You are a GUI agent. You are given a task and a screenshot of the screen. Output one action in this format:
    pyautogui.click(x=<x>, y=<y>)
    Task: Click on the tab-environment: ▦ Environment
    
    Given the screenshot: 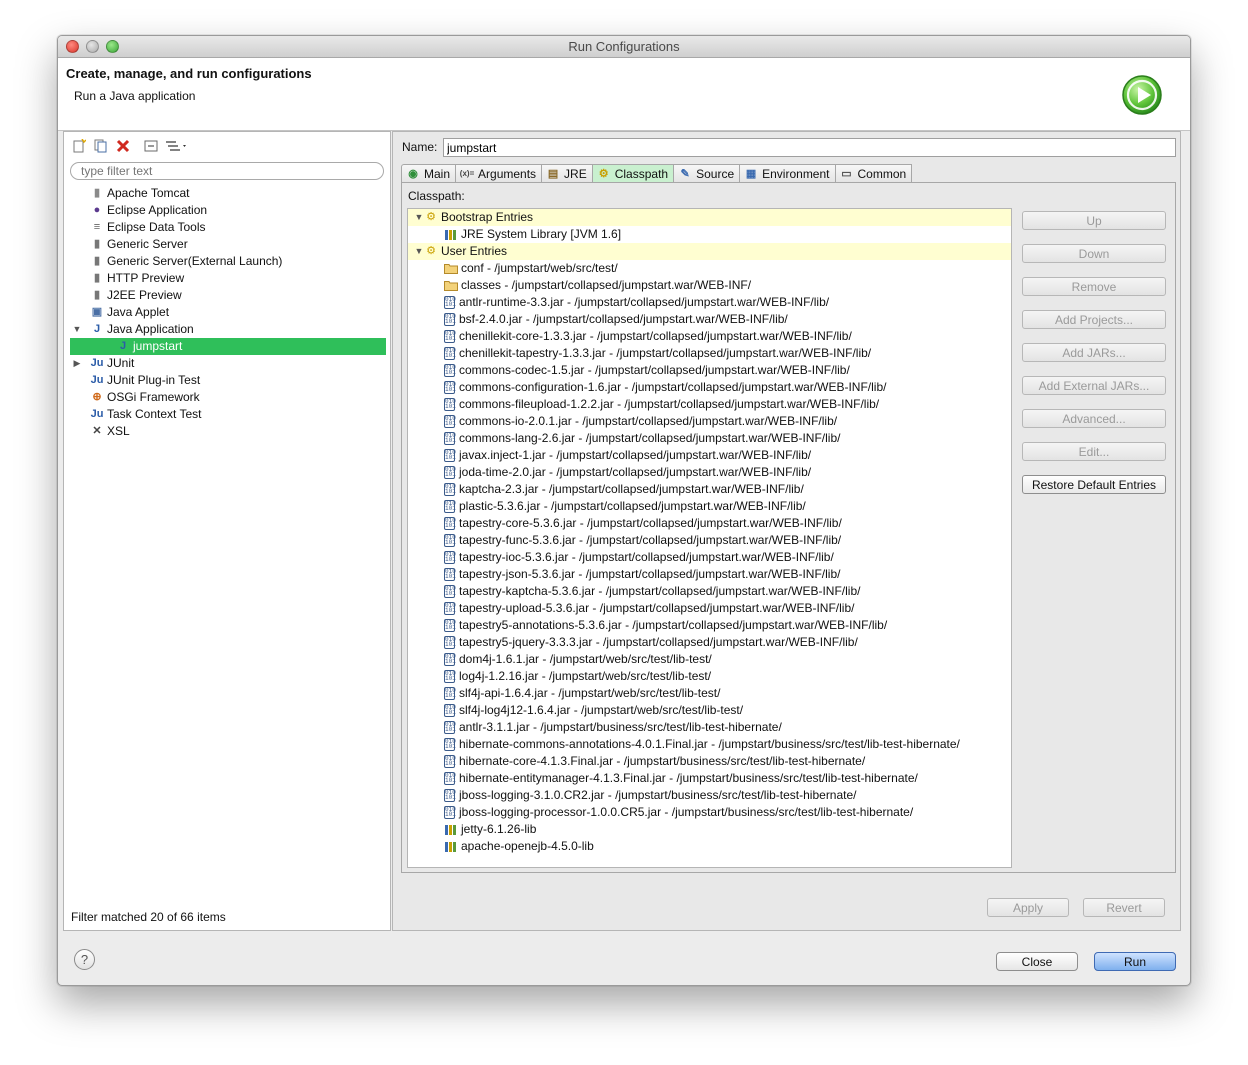 What is the action you would take?
    pyautogui.click(x=788, y=173)
    